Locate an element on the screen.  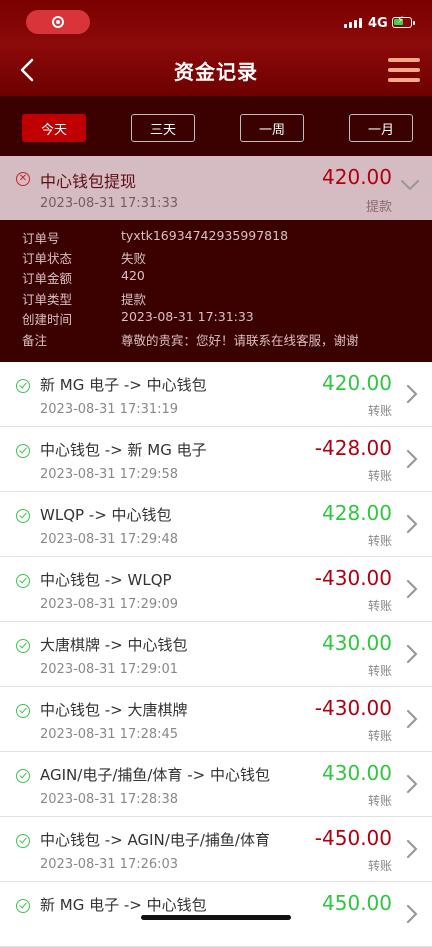
transaction-amount: -428.00 is located at coordinates (353, 448).